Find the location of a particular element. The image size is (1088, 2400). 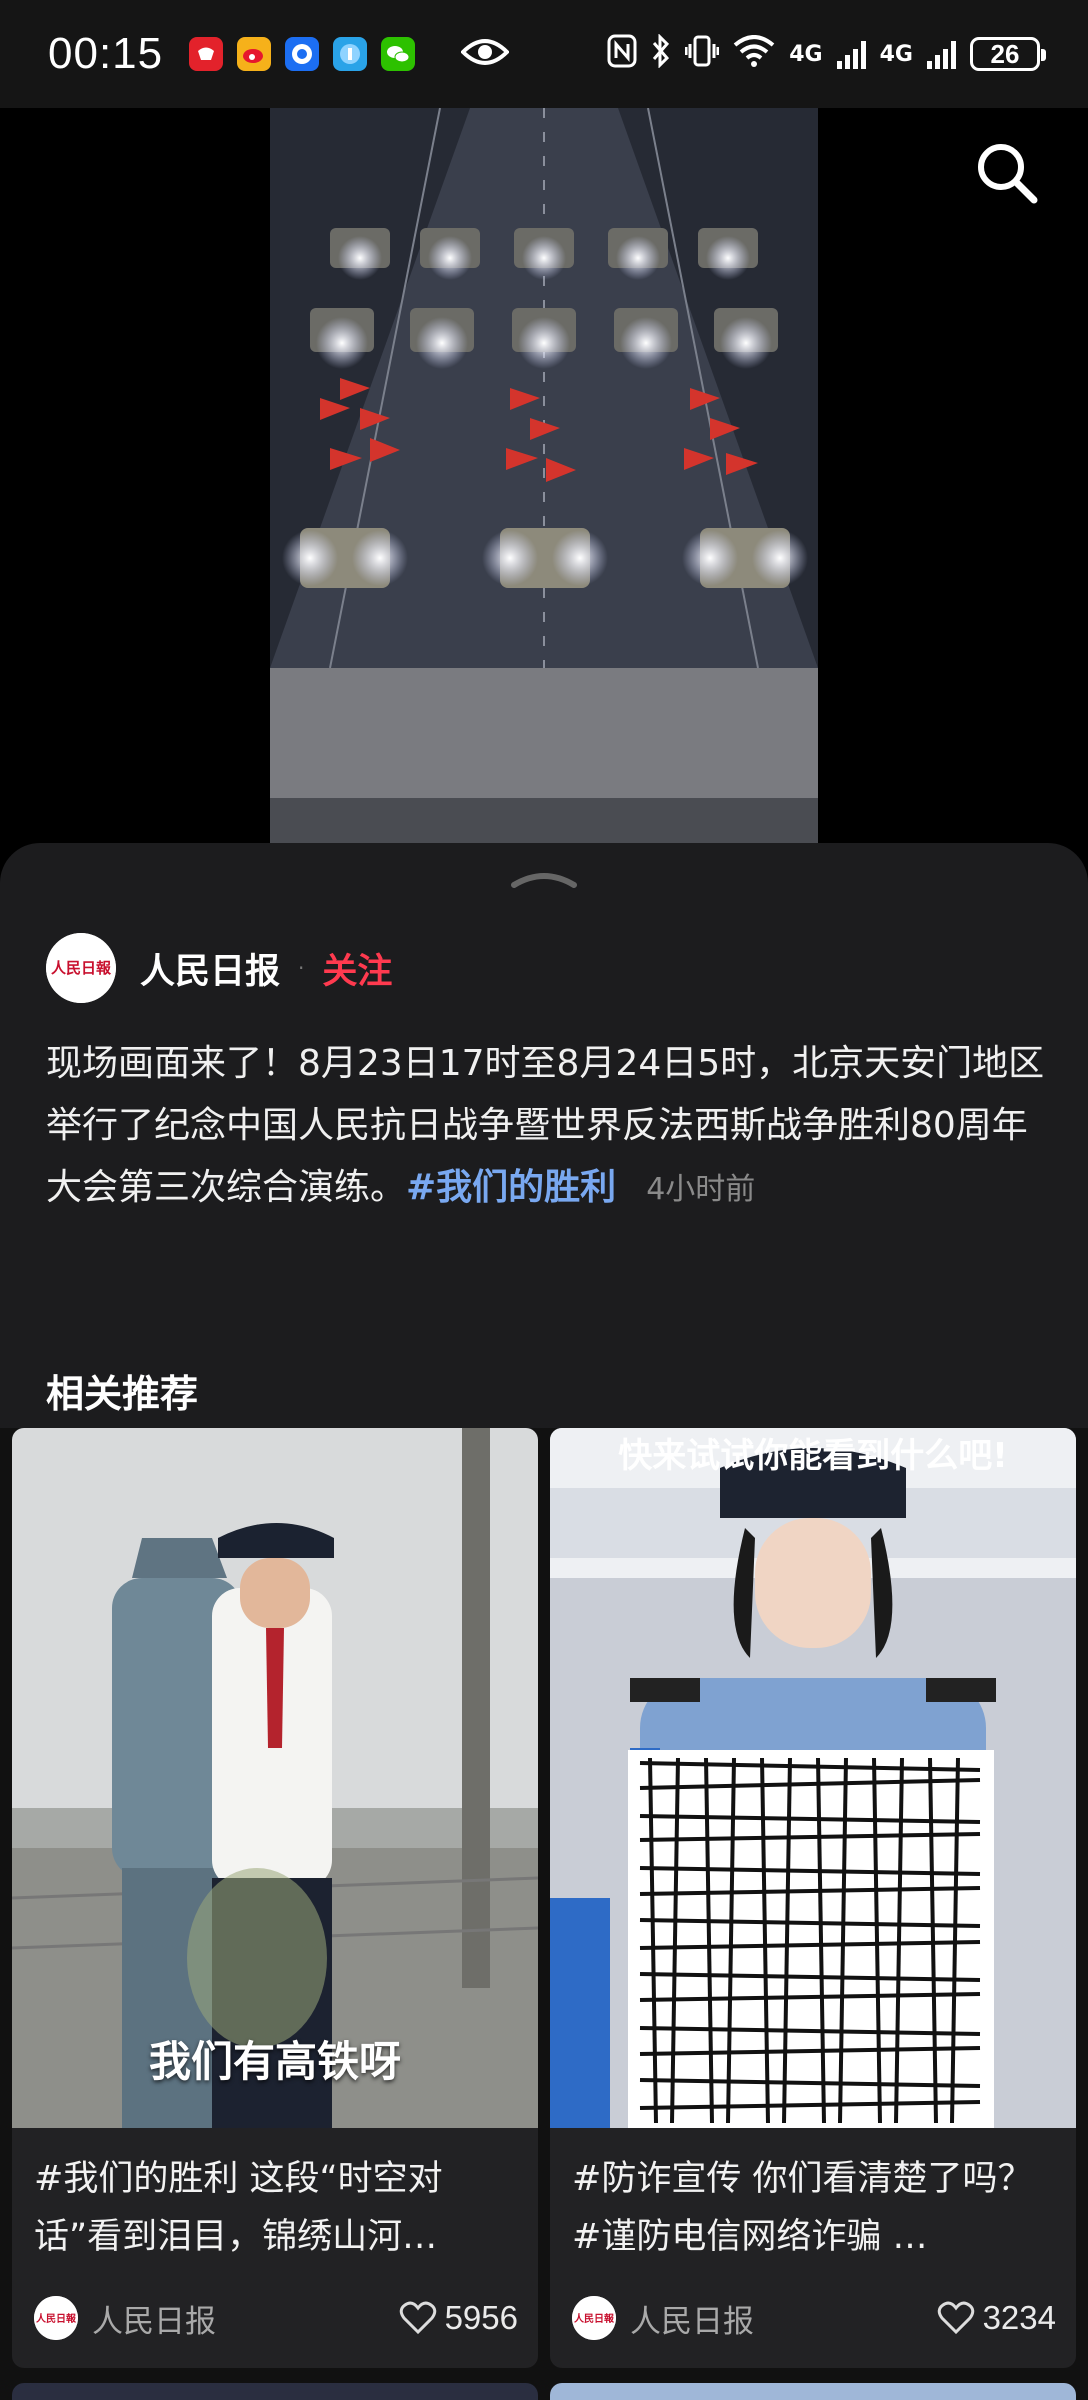

search-button is located at coordinates (1007, 173).